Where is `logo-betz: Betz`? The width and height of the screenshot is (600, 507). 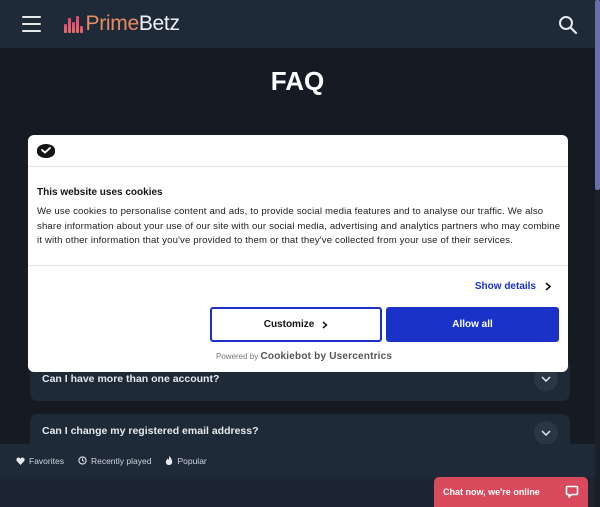
logo-betz: Betz is located at coordinates (159, 23).